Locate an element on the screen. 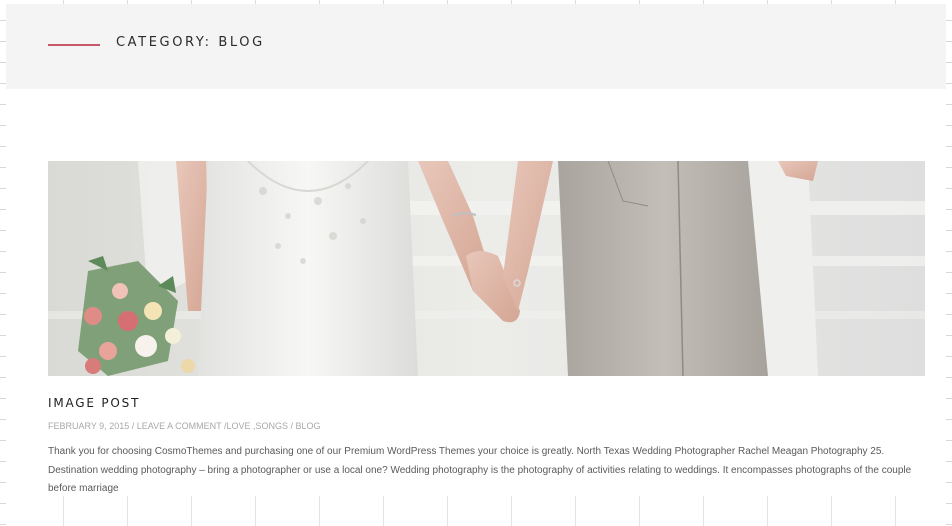 The image size is (952, 526). tag-love-link: LOVE is located at coordinates (238, 426).